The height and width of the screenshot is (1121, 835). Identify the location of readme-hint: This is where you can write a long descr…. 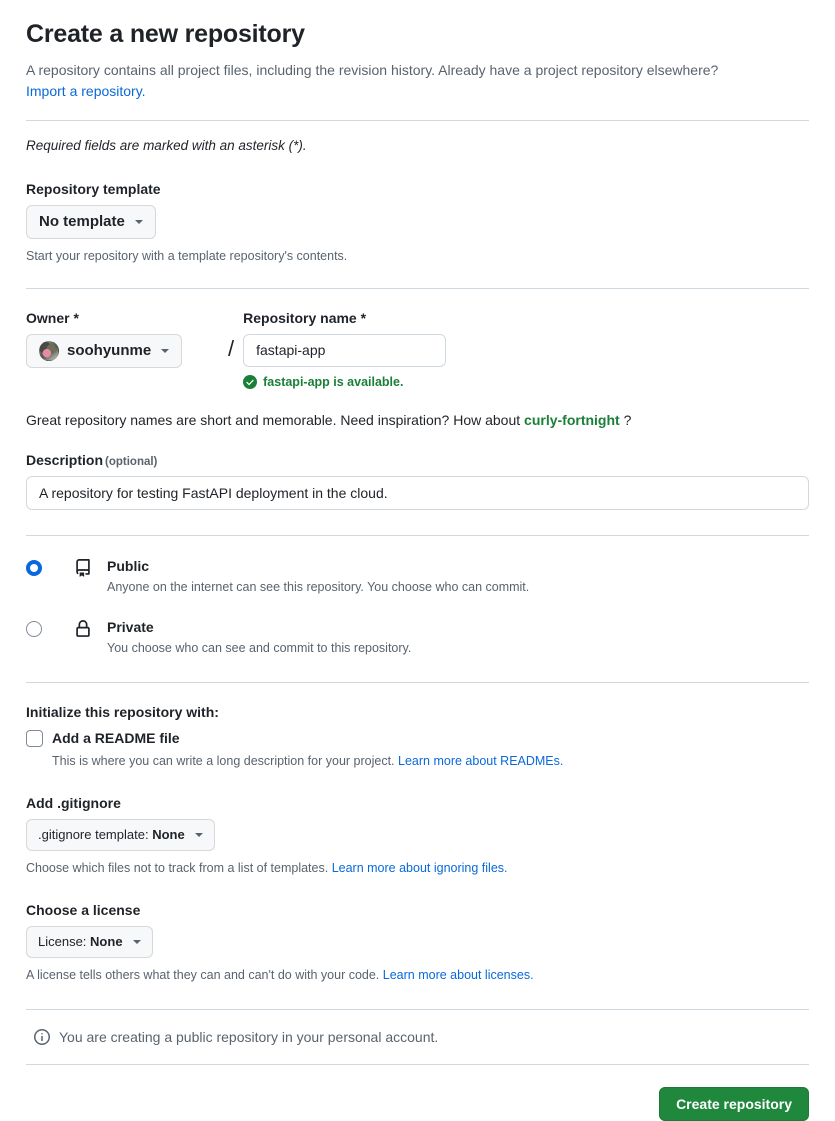
(430, 761).